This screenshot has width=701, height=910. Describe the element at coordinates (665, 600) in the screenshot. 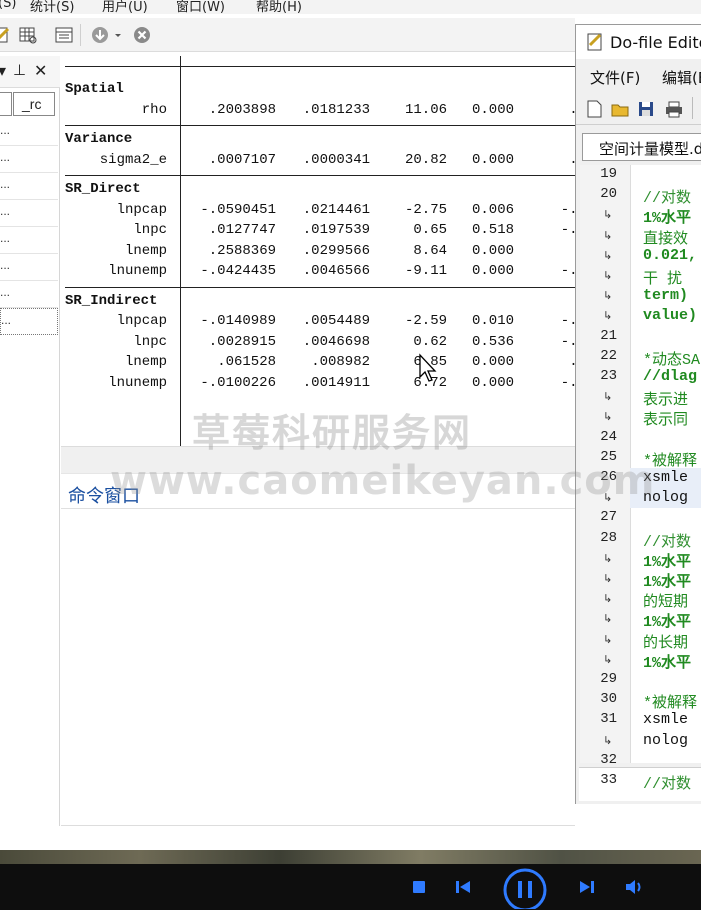

I see `editor-code-line: 的短期` at that location.